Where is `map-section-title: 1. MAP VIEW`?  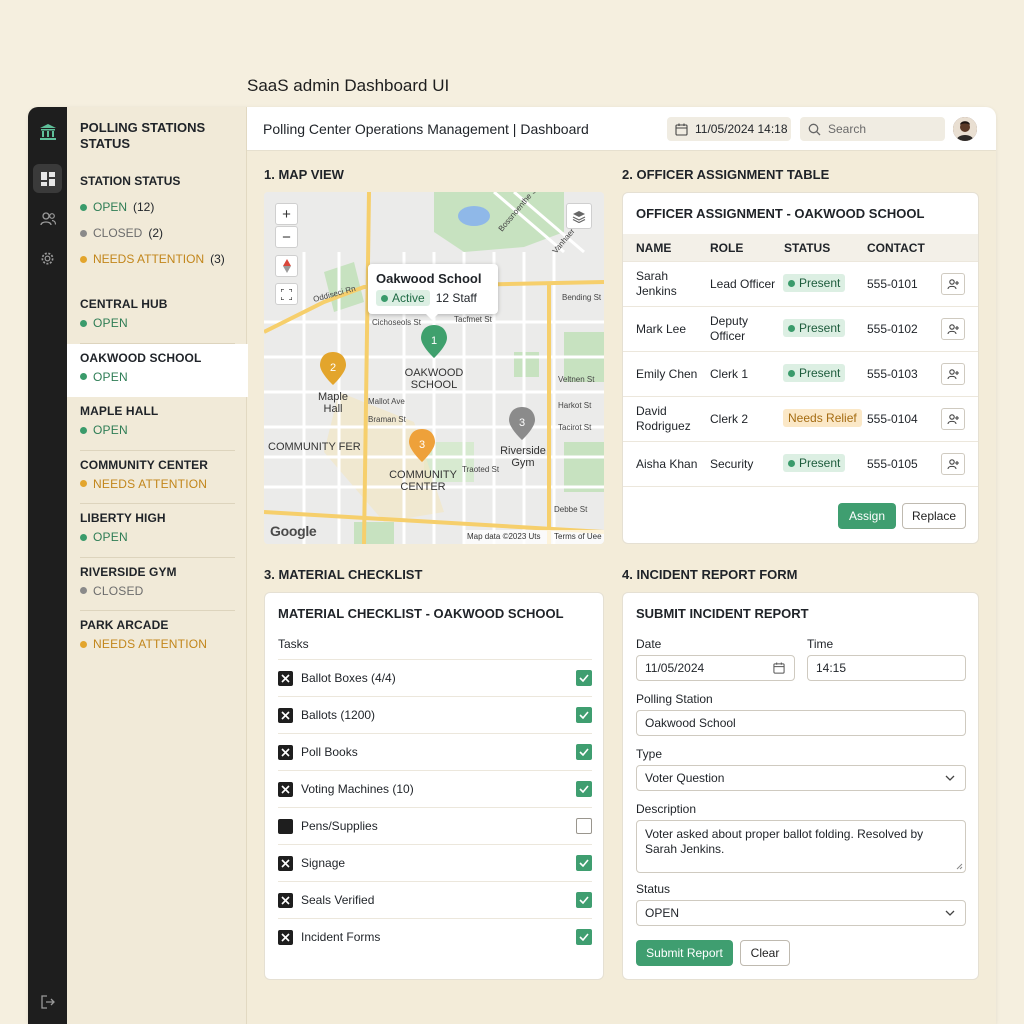
map-section-title: 1. MAP VIEW is located at coordinates (304, 174).